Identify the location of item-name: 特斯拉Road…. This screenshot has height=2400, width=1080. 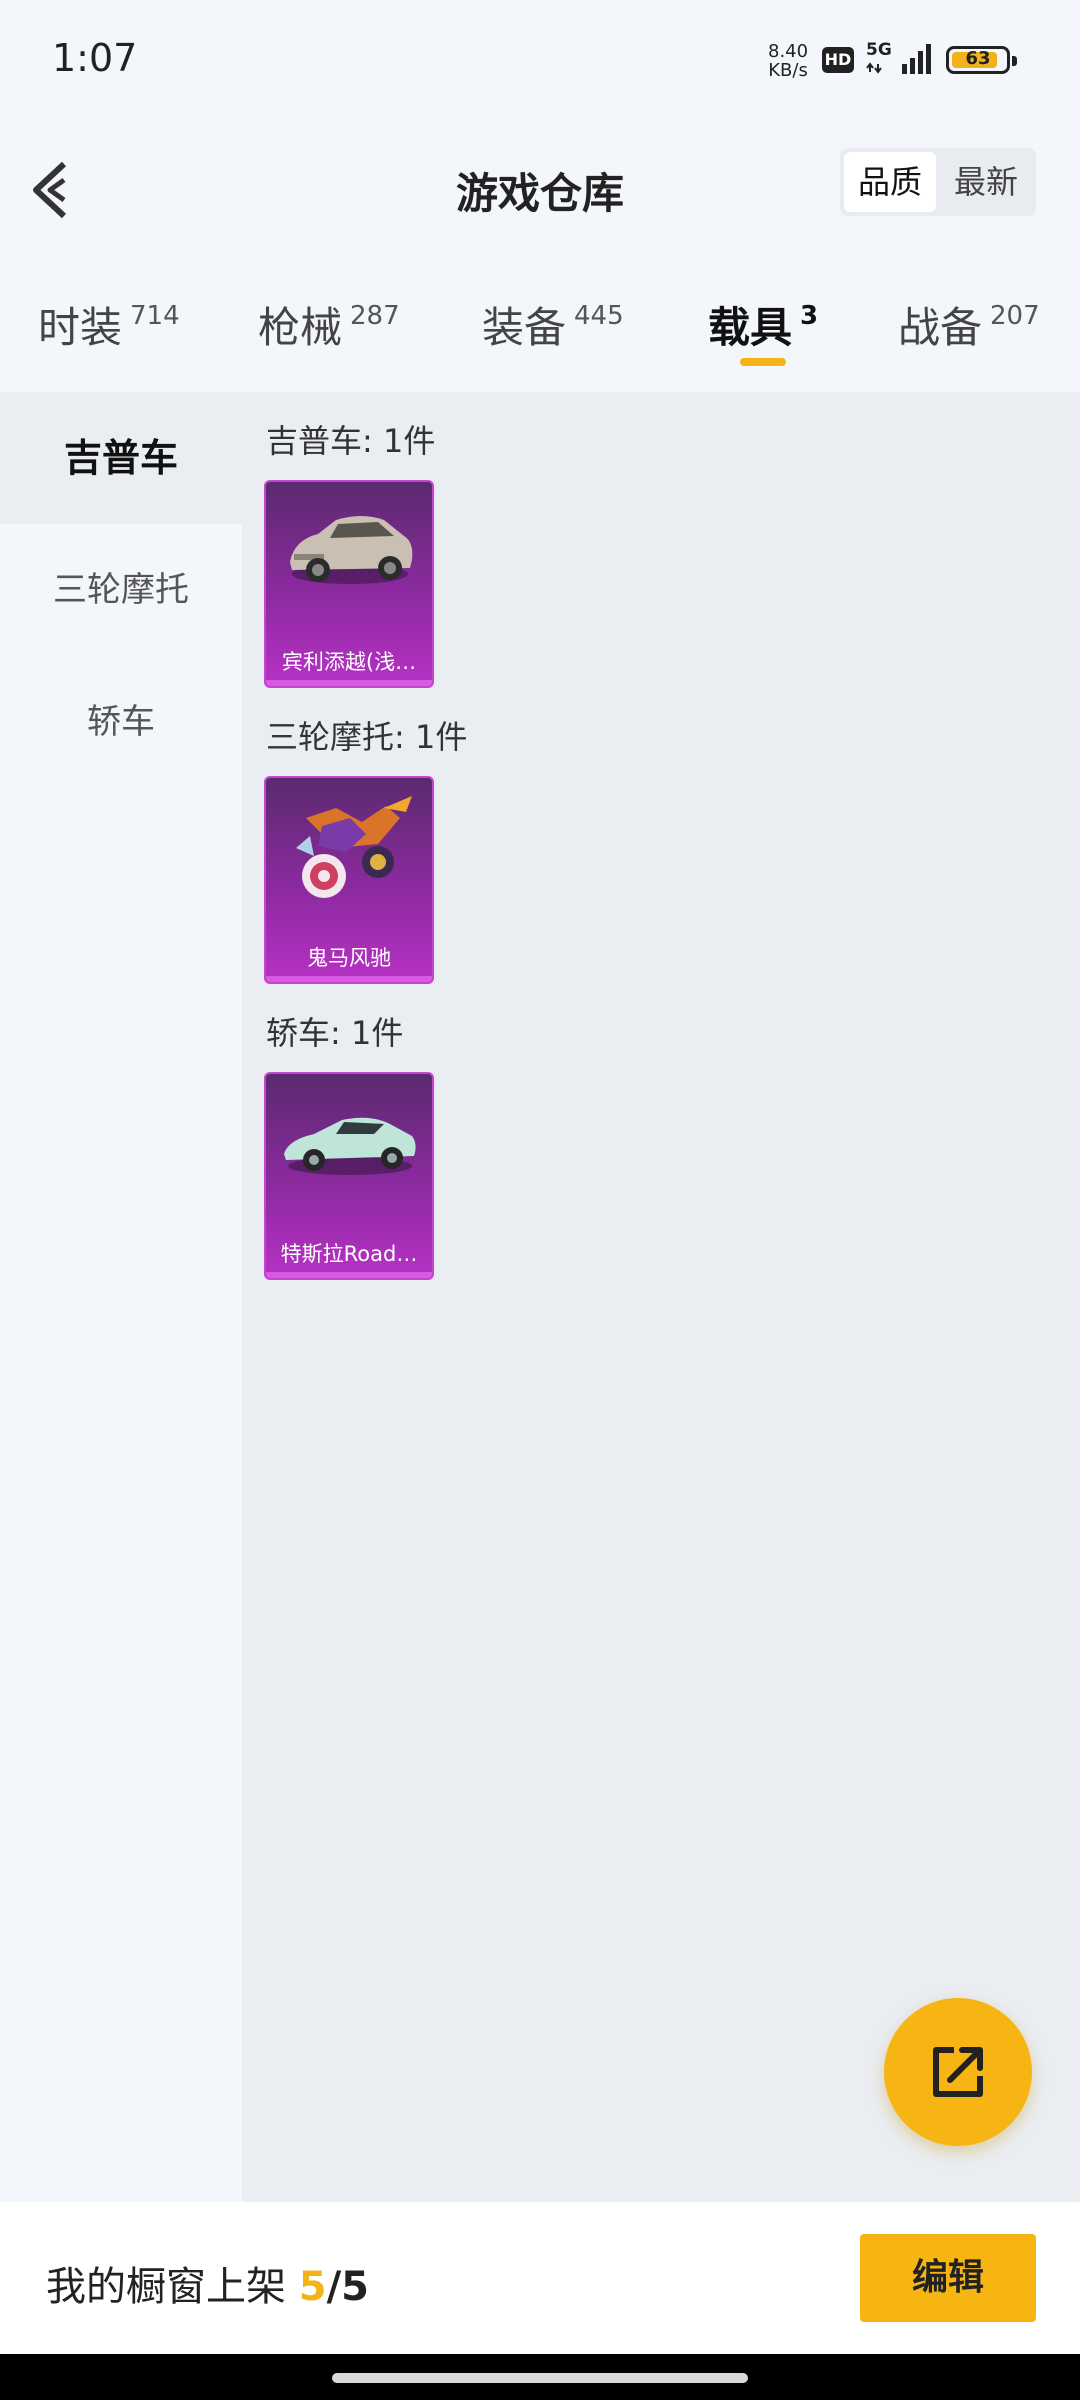
(349, 1254).